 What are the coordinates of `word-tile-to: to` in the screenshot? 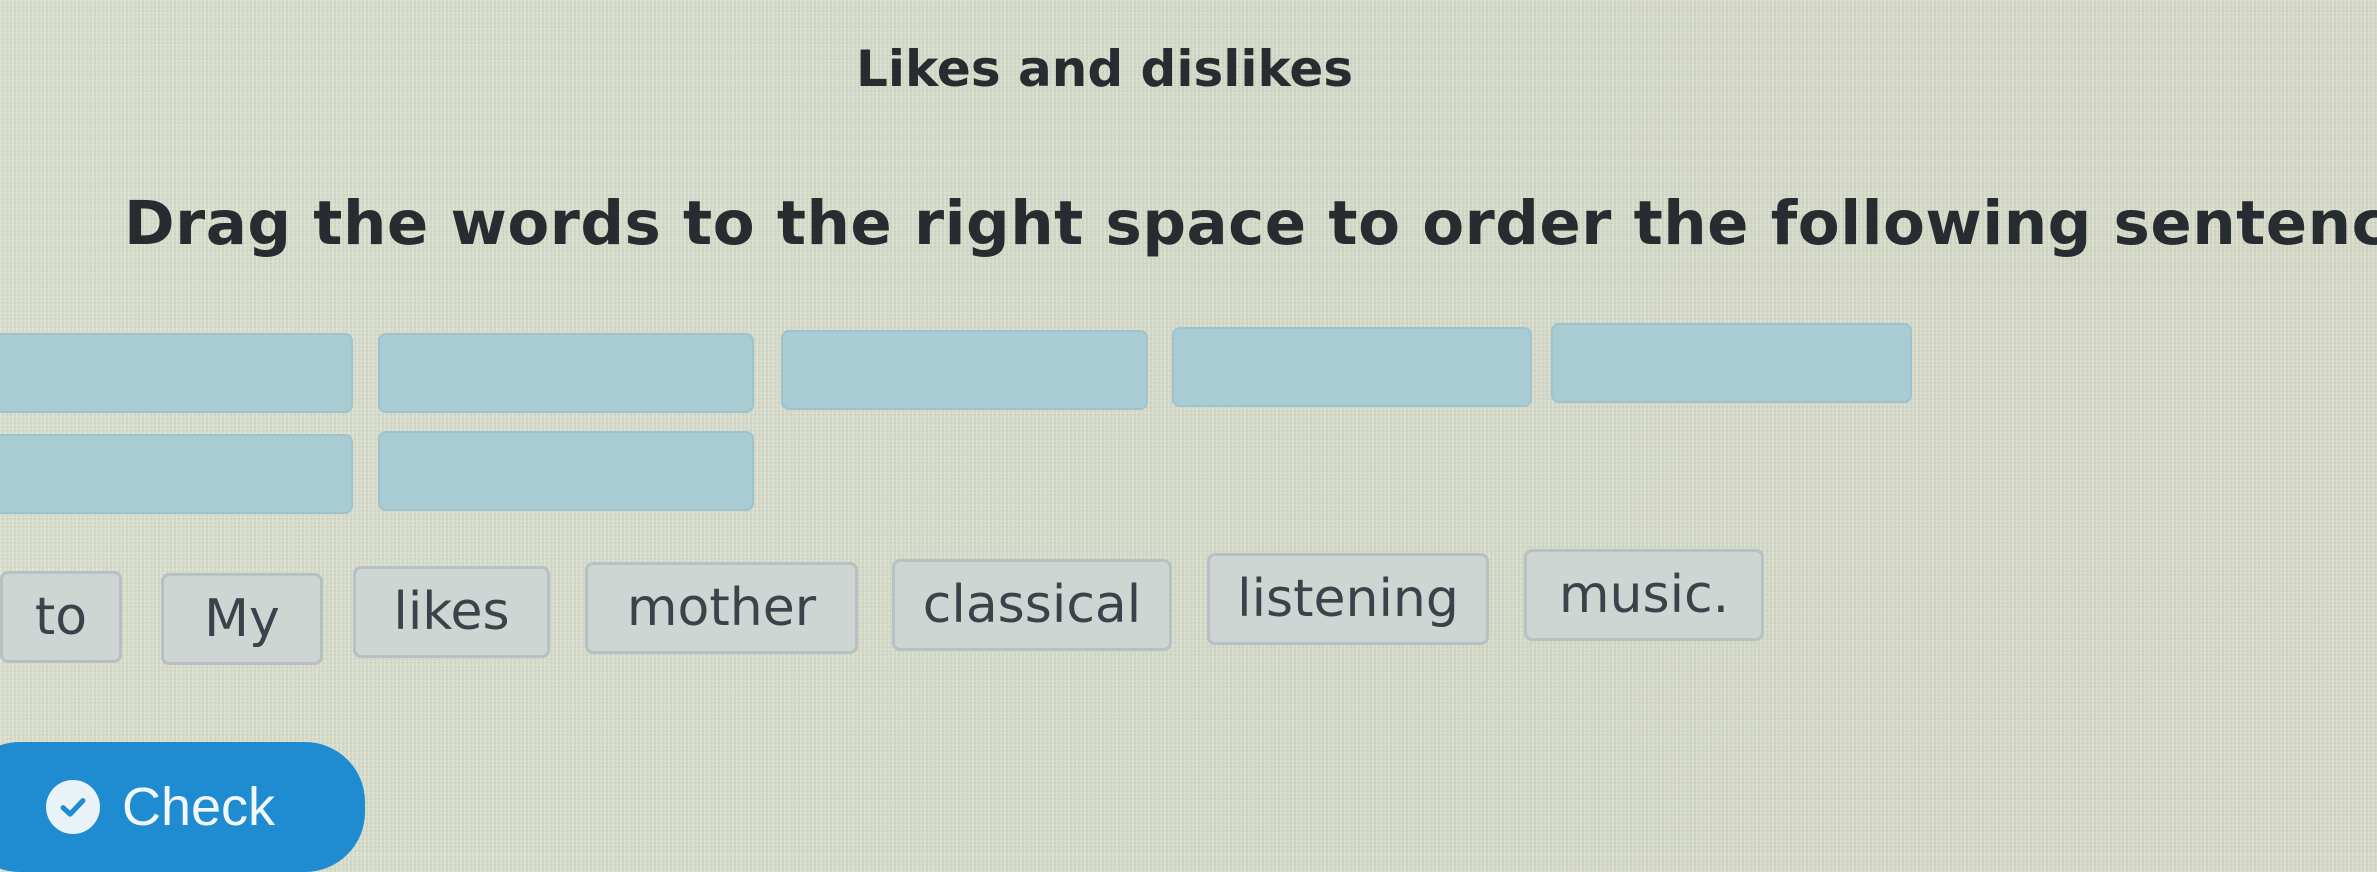 It's located at (61, 617).